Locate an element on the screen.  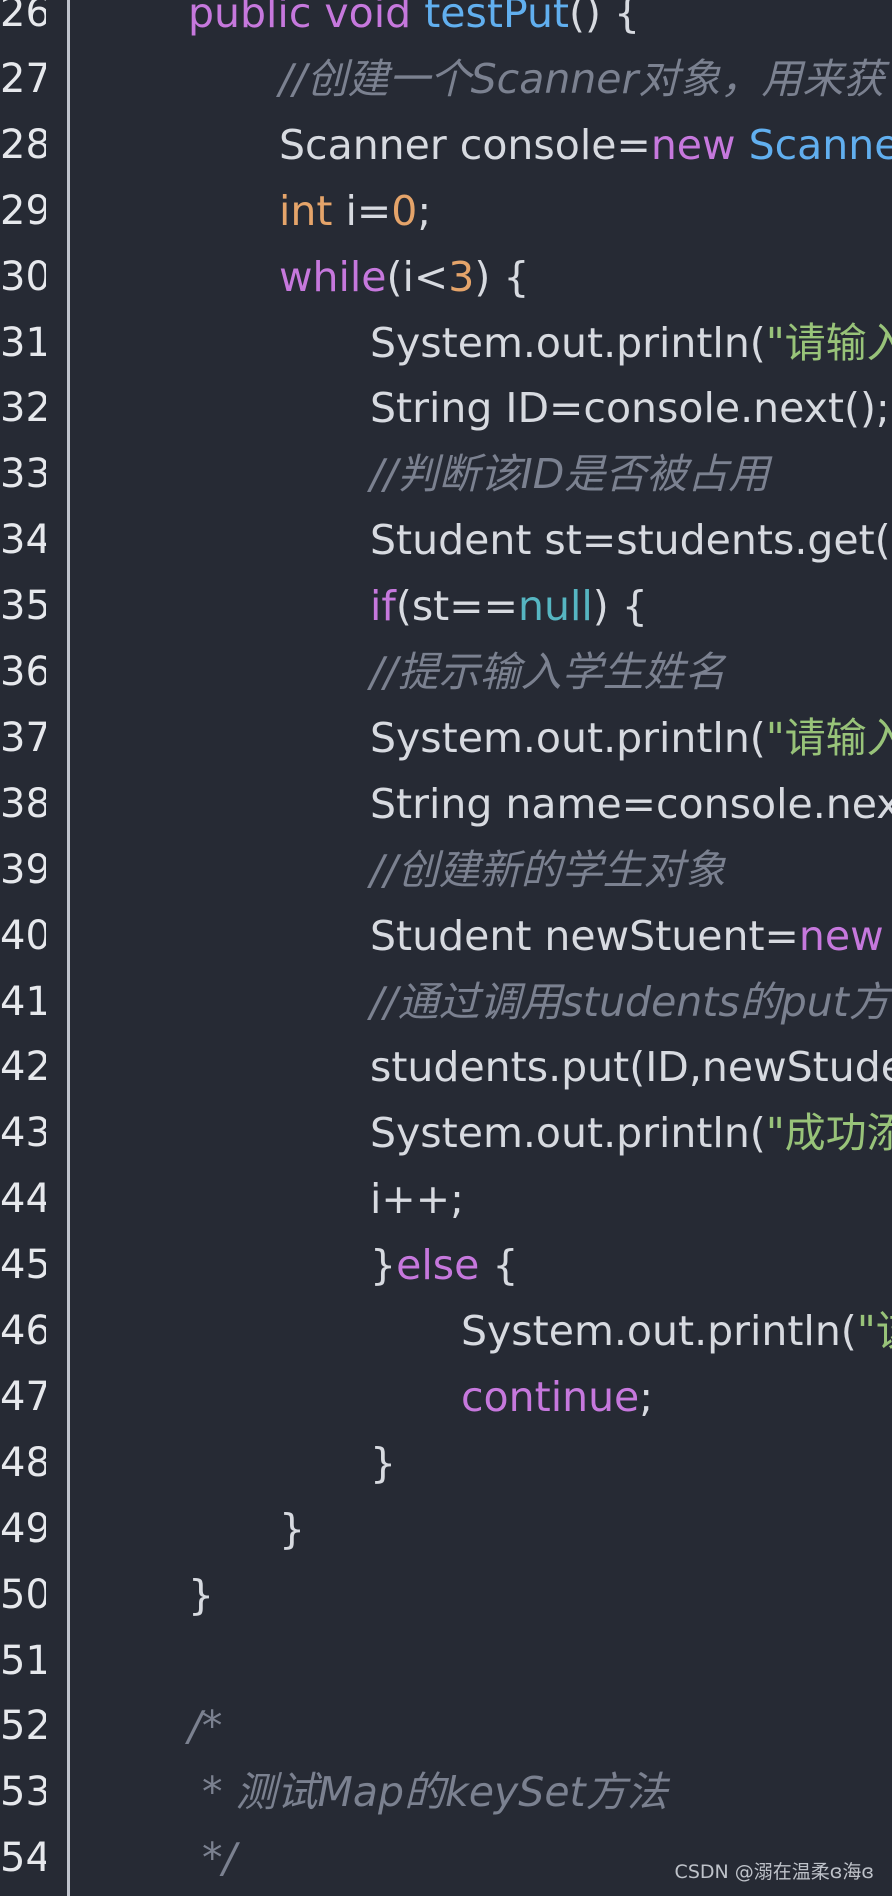
code-text: //创建新的学生对象 is located at coordinates (548, 870).